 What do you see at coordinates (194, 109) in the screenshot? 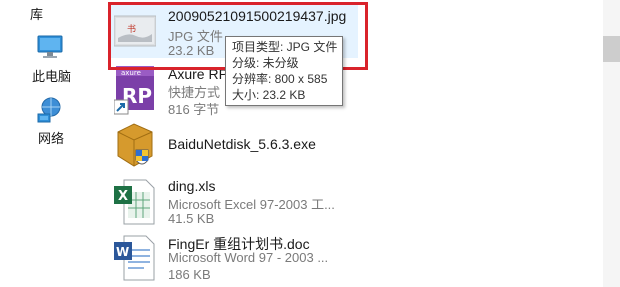
I see `file-size: 816 字节` at bounding box center [194, 109].